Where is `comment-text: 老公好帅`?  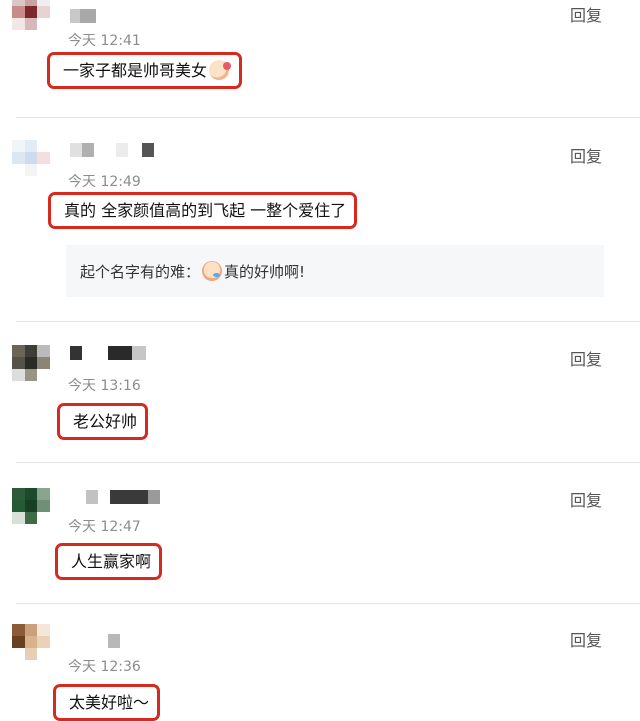
comment-text: 老公好帅 is located at coordinates (103, 421).